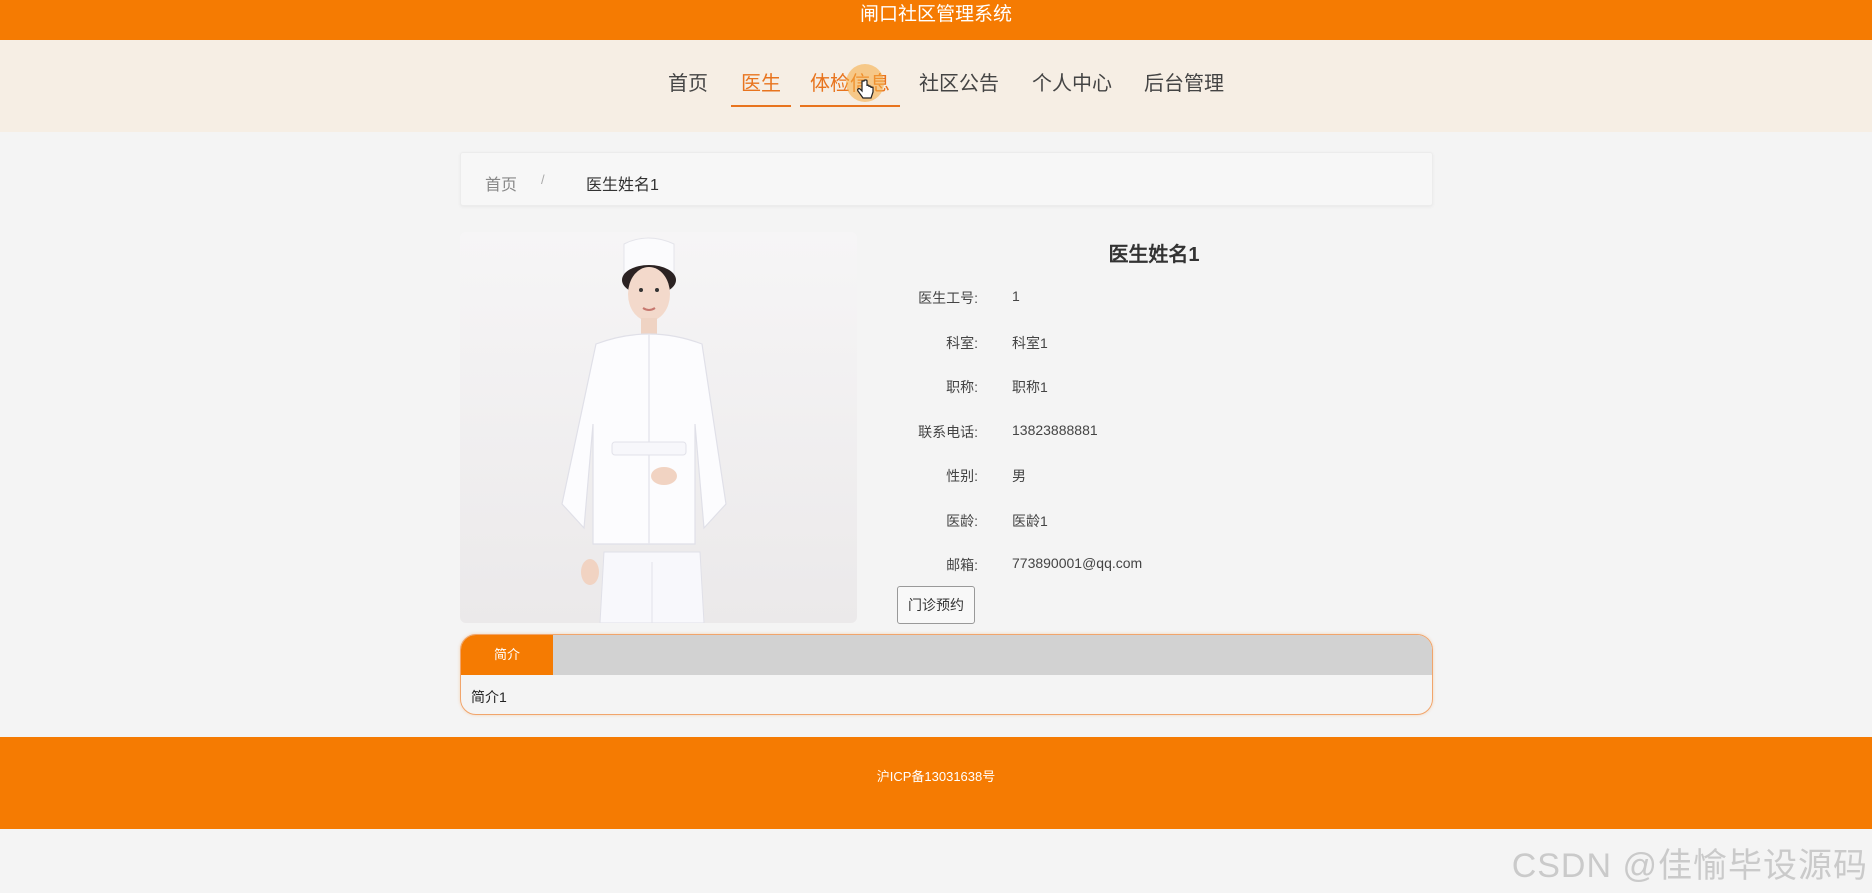 Image resolution: width=1872 pixels, height=893 pixels. What do you see at coordinates (946, 179) in the screenshot?
I see `breadcrumb: 首页 / 医生姓名1` at bounding box center [946, 179].